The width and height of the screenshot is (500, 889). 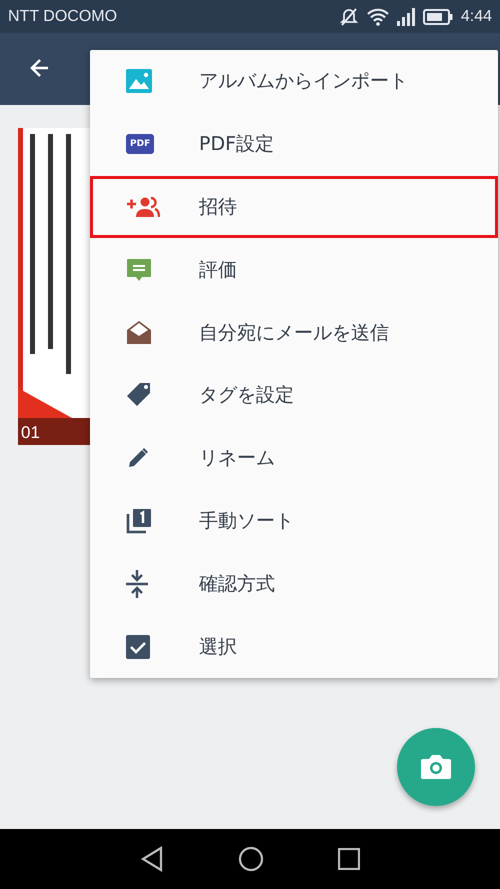 I want to click on menu-item: 確認方式, so click(x=294, y=584).